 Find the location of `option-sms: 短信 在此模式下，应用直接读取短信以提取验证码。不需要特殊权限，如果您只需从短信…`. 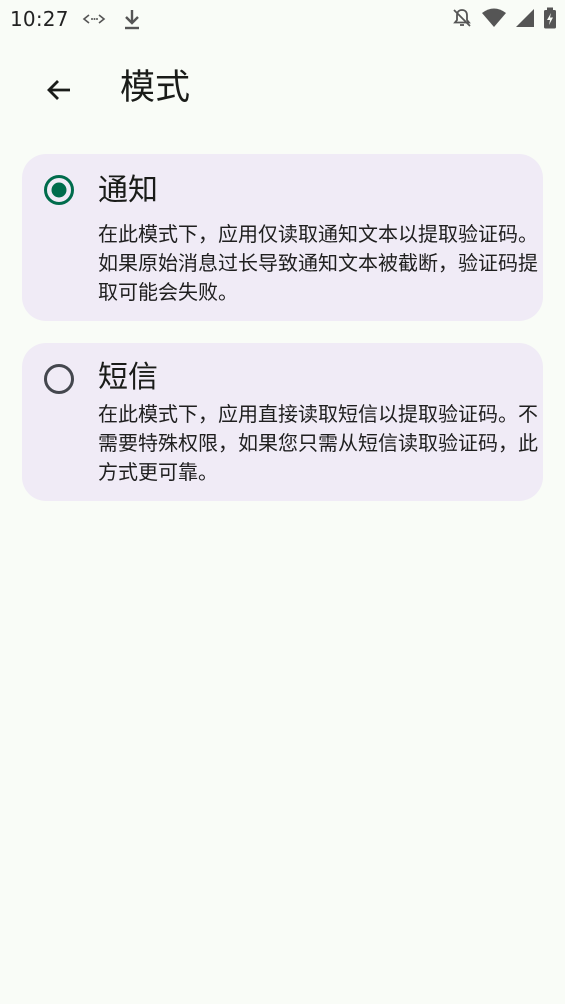

option-sms: 短信 在此模式下，应用直接读取短信以提取验证码。不需要特殊权限，如果您只需从短信… is located at coordinates (282, 422).